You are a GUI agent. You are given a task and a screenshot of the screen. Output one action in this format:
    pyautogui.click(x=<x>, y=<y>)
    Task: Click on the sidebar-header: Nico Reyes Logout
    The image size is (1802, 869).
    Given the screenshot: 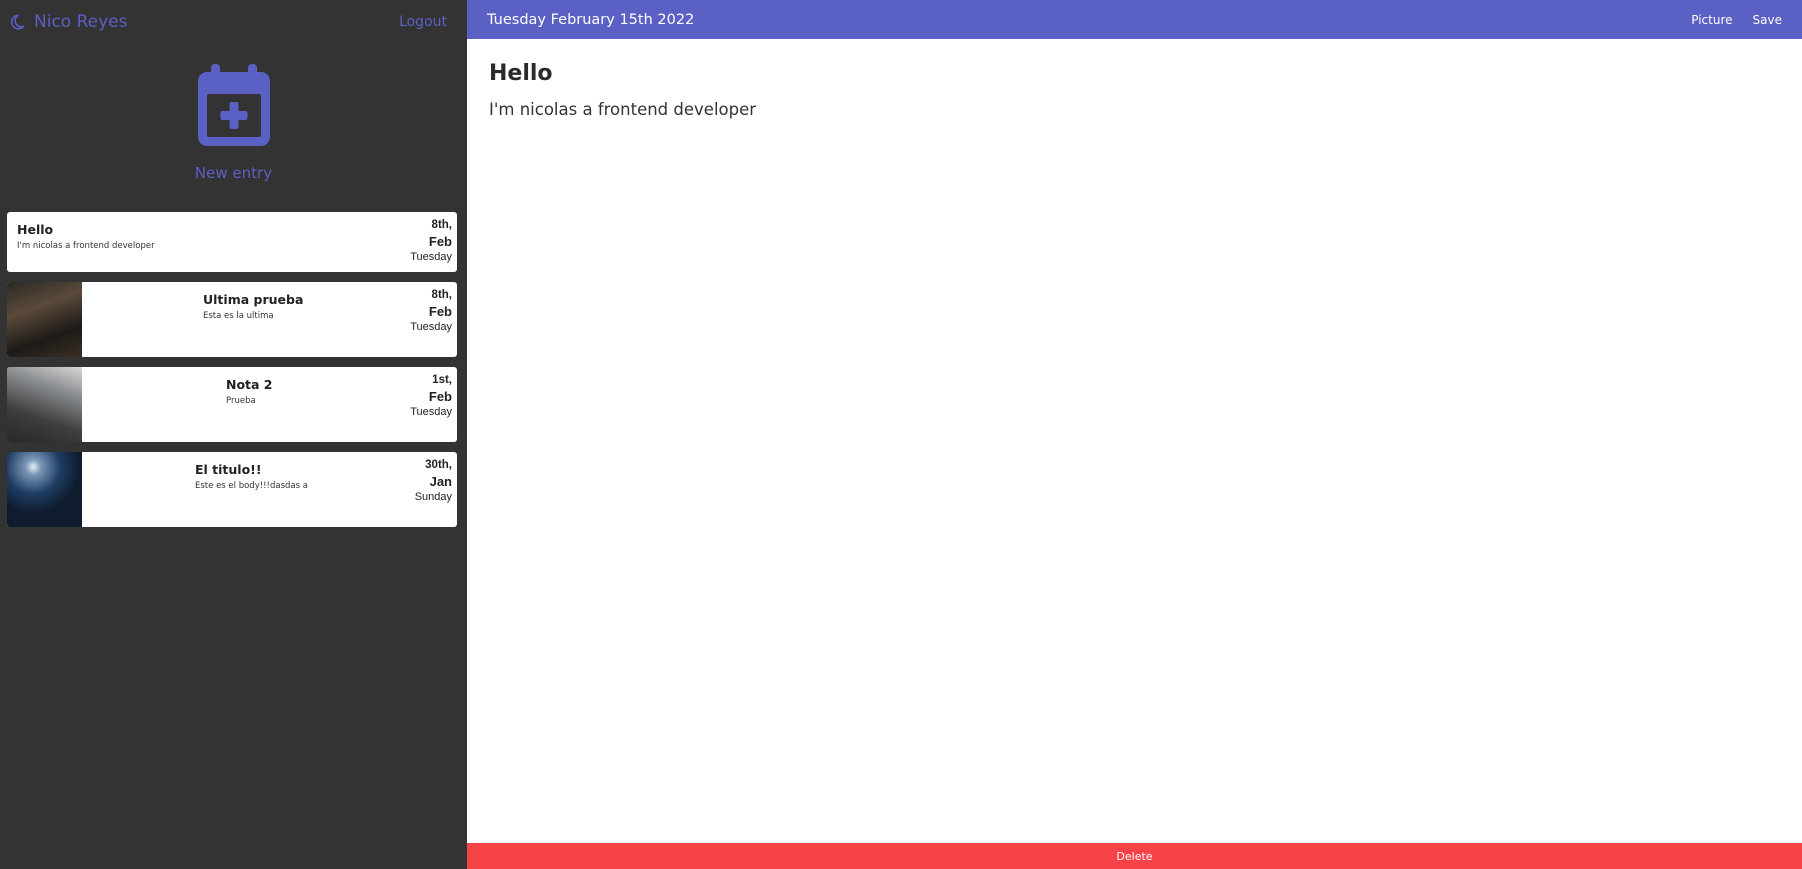 What is the action you would take?
    pyautogui.click(x=233, y=22)
    